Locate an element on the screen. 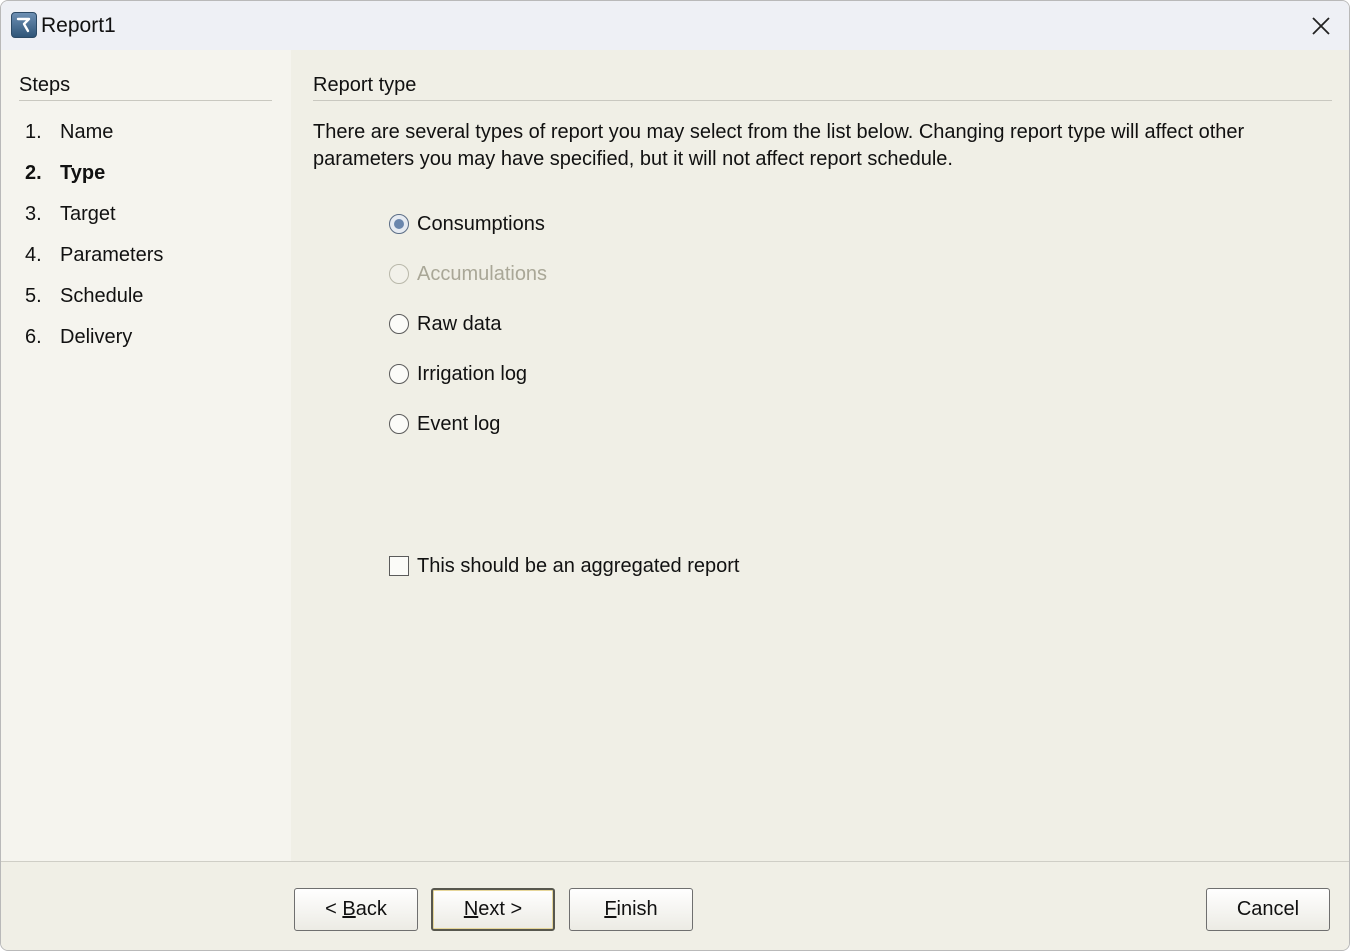  radio-accumulations: Accumulations is located at coordinates (468, 274).